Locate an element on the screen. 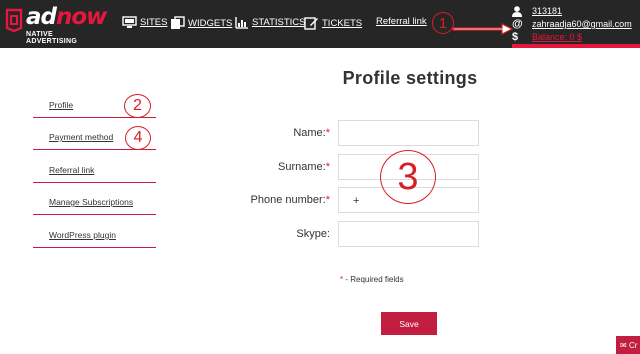  phone-prefix: + is located at coordinates (356, 201).